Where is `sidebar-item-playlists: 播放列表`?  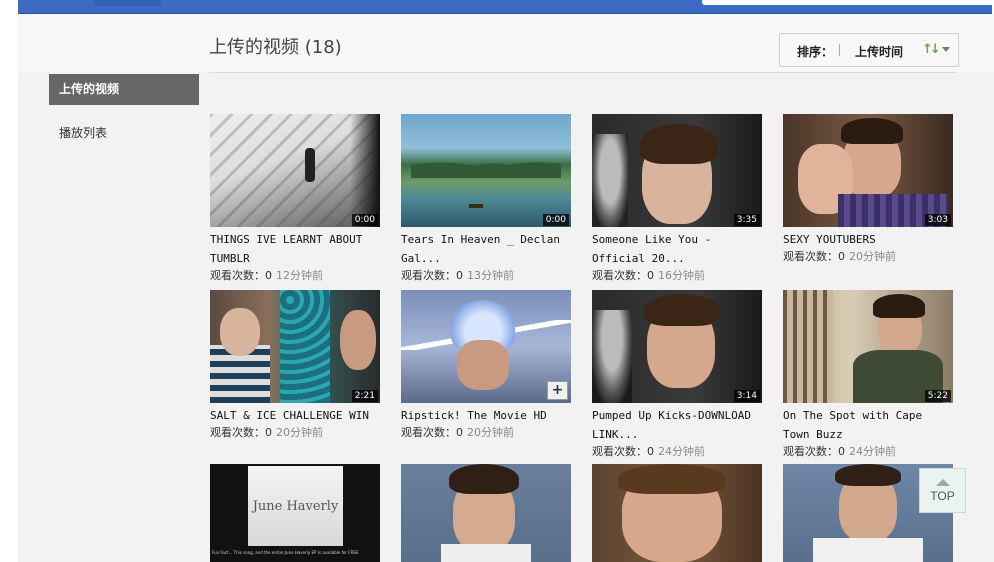
sidebar-item-playlists: 播放列表 is located at coordinates (83, 132).